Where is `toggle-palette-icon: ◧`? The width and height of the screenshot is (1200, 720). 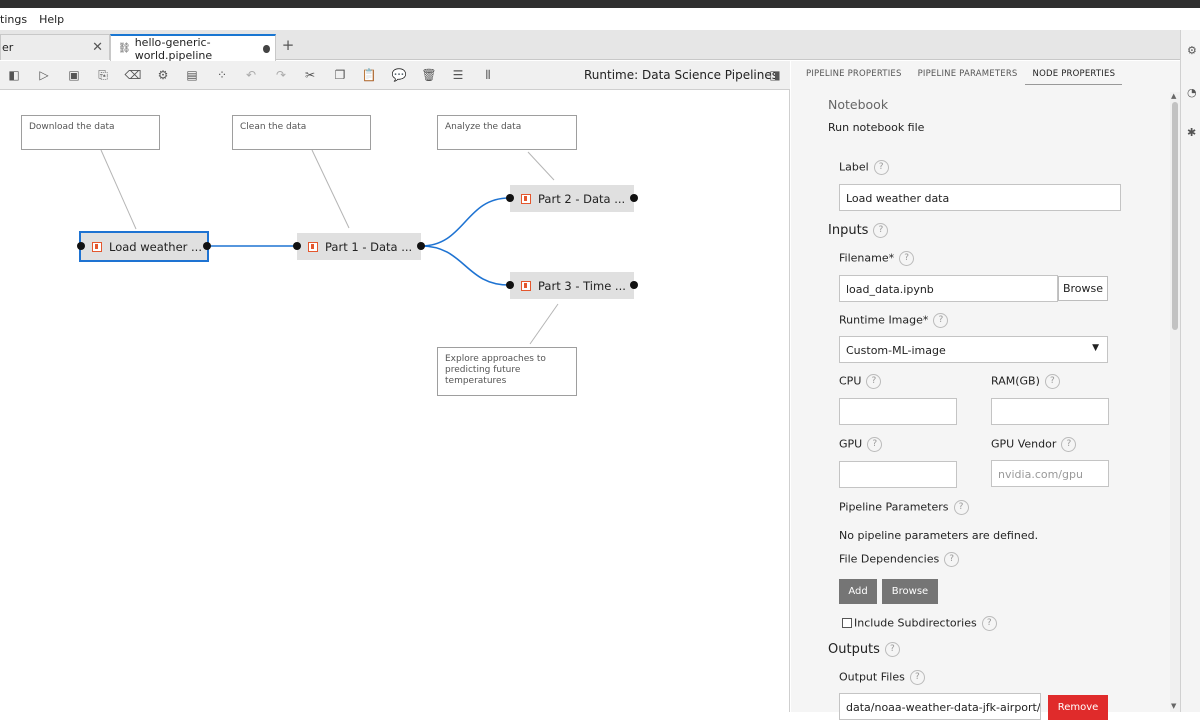
toggle-palette-icon: ◧ is located at coordinates (14, 75).